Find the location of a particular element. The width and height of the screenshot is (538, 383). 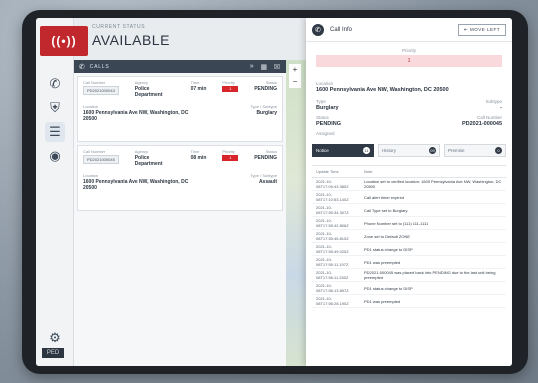

table-header: Update Time Note is located at coordinates (409, 172).